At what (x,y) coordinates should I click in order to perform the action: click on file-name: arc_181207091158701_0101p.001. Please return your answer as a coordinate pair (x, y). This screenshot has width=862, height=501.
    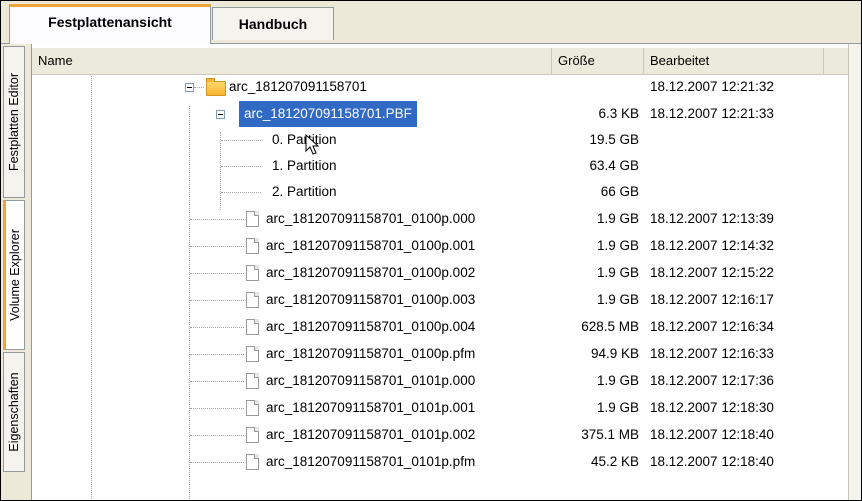
    Looking at the image, I should click on (371, 407).